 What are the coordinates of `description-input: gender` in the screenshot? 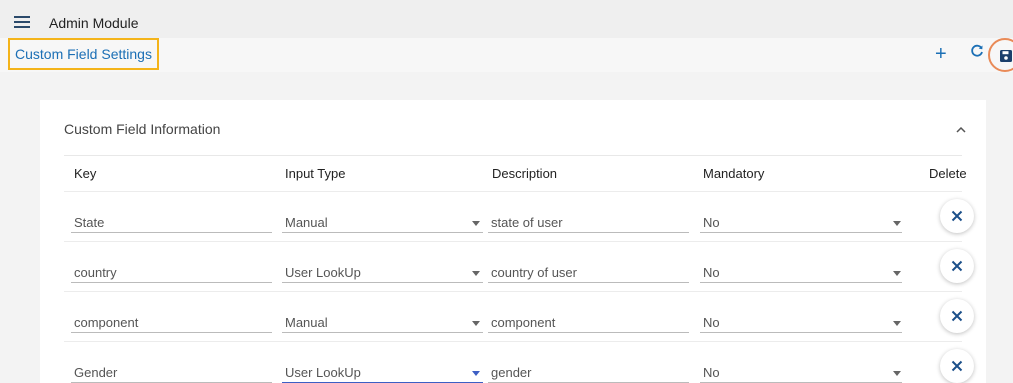 It's located at (588, 374).